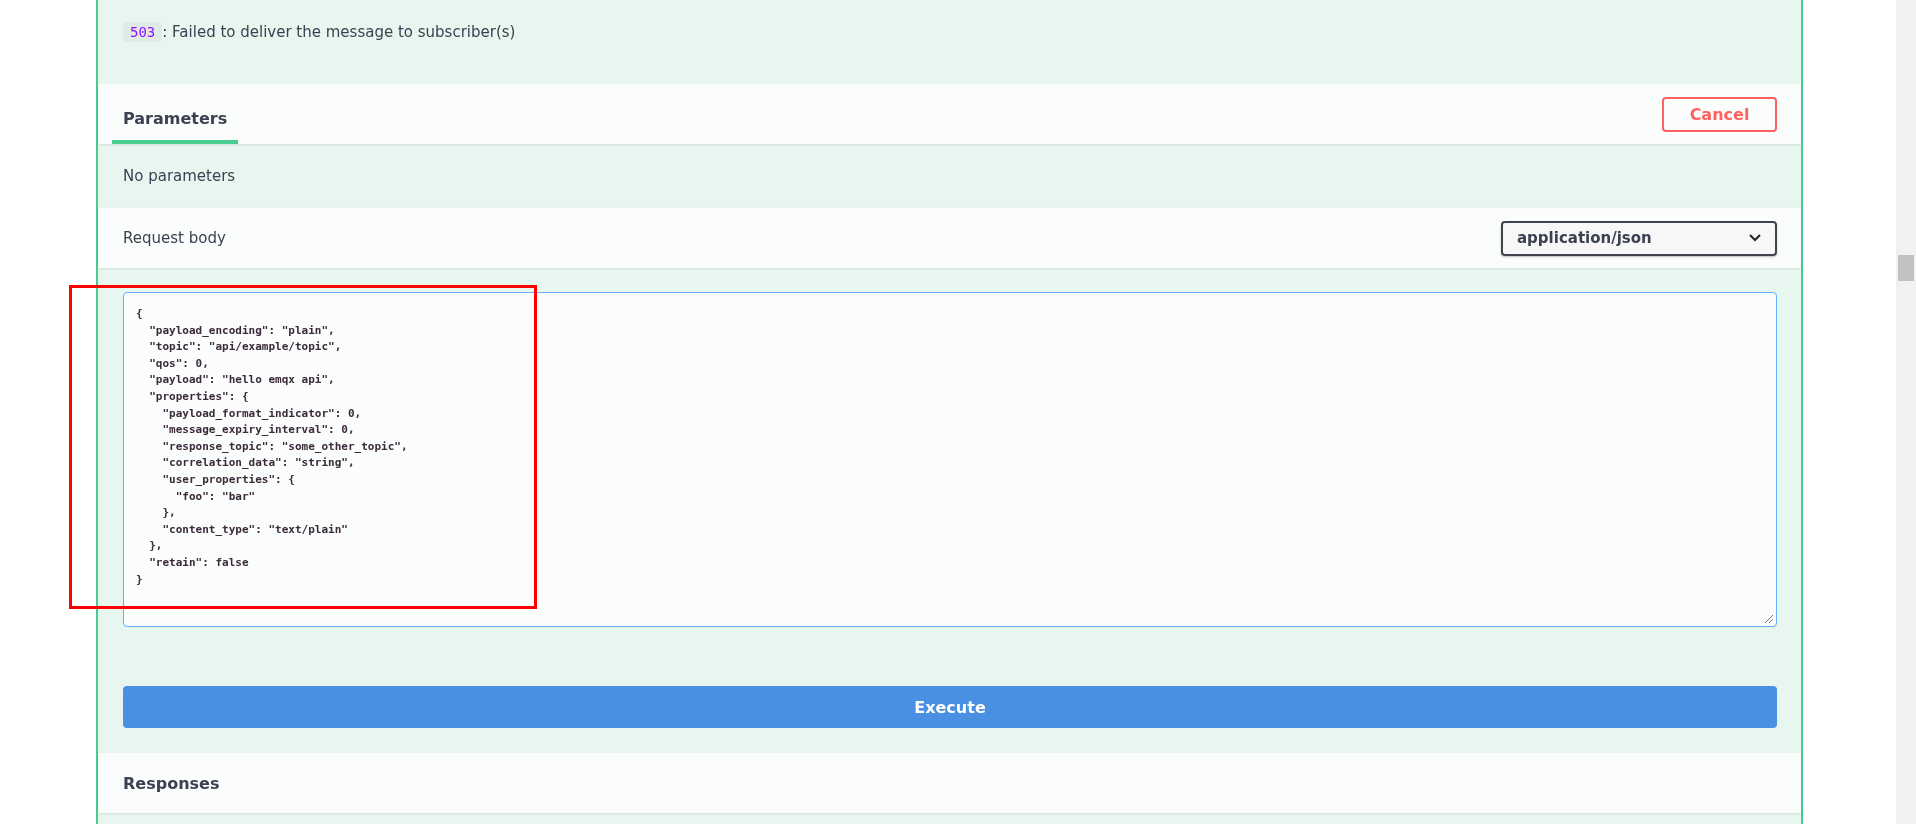 The width and height of the screenshot is (1916, 824). What do you see at coordinates (179, 176) in the screenshot?
I see `no-parameters-text: No parameters` at bounding box center [179, 176].